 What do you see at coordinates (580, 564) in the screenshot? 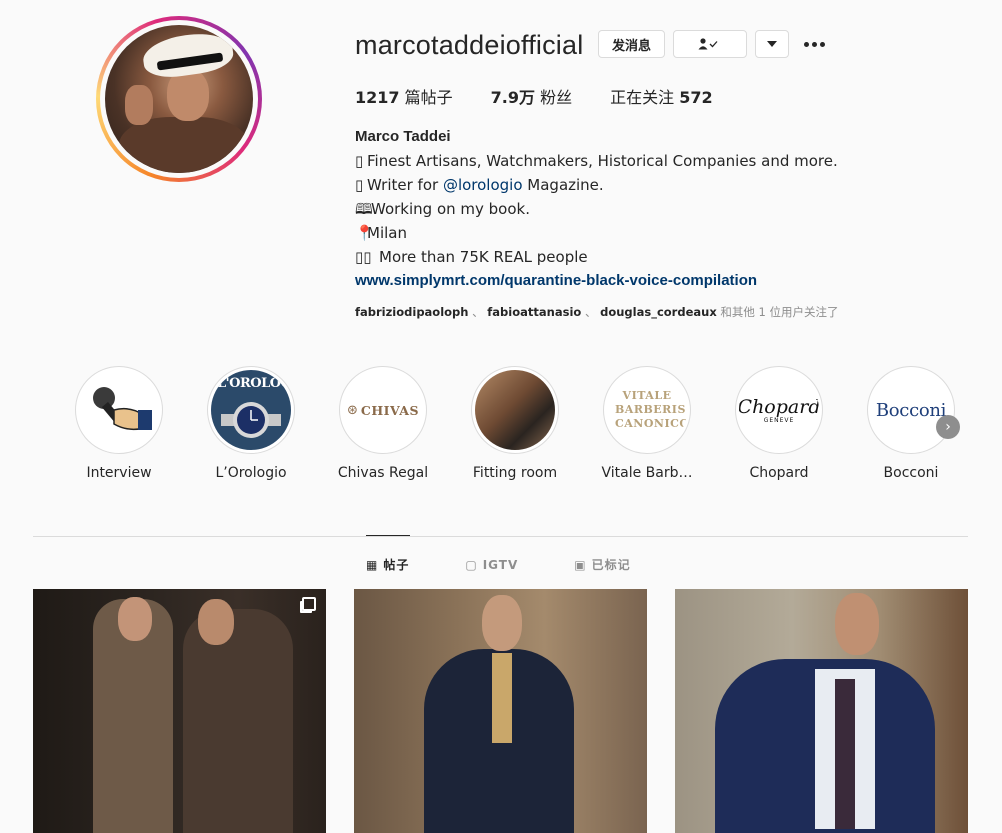
I see `tagged-icon: ▣` at bounding box center [580, 564].